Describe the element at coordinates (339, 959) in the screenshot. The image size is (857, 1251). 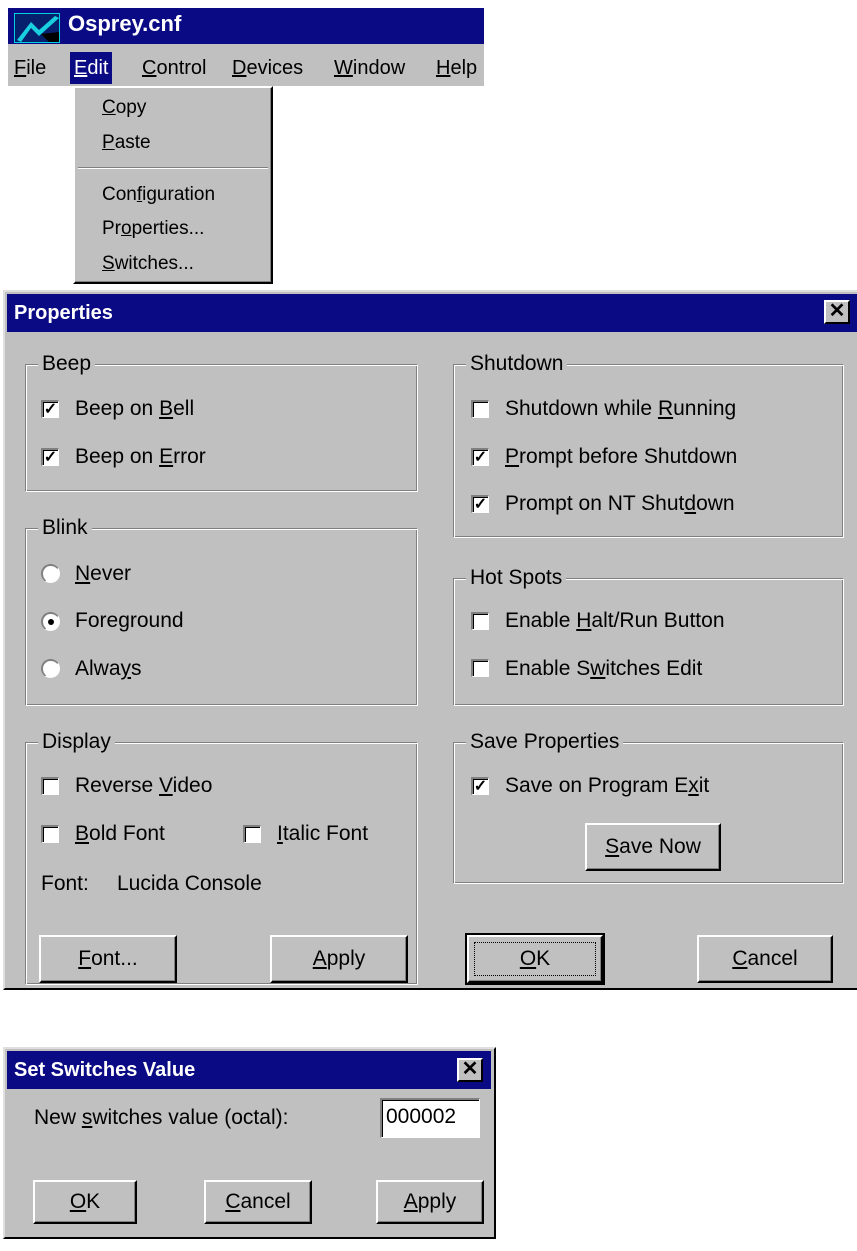
I see `apply-button: Apply` at that location.